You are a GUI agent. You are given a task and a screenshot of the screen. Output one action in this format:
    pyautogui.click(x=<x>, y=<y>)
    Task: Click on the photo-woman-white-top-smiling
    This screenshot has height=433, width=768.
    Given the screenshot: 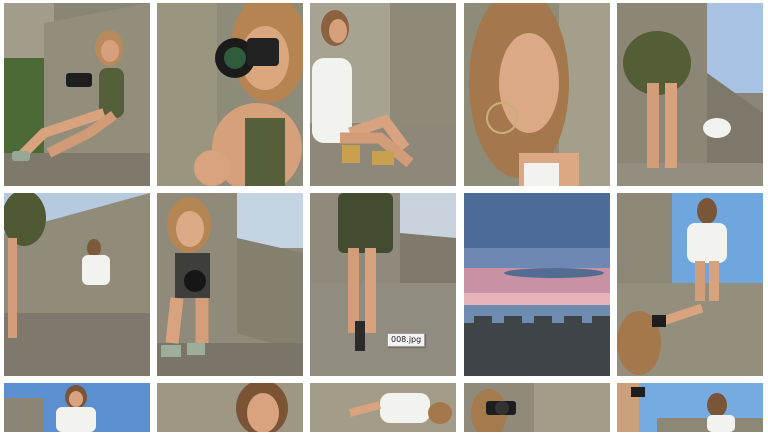 What is the action you would take?
    pyautogui.click(x=77, y=407)
    